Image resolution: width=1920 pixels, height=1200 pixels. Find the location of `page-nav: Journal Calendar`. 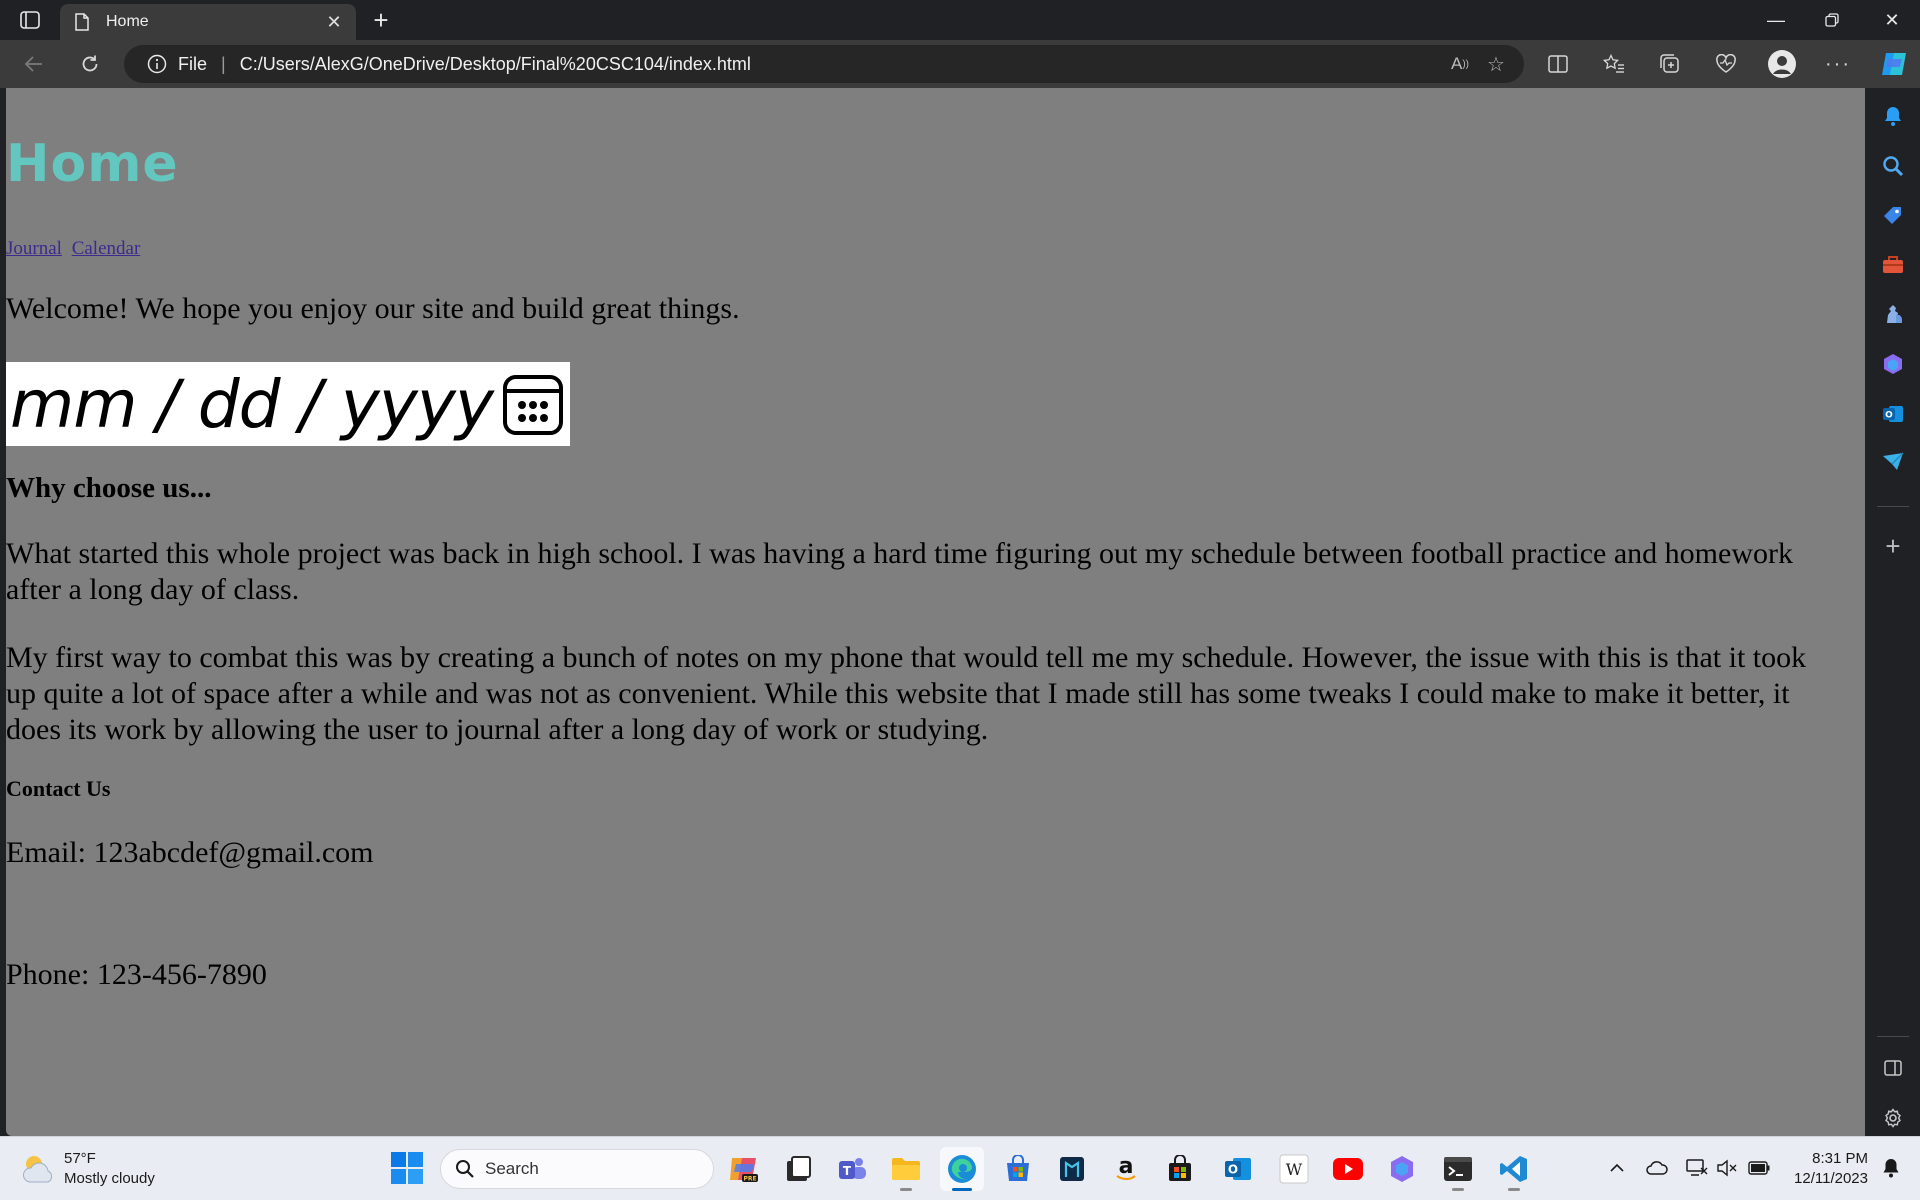

page-nav: Journal Calendar is located at coordinates (75, 249).